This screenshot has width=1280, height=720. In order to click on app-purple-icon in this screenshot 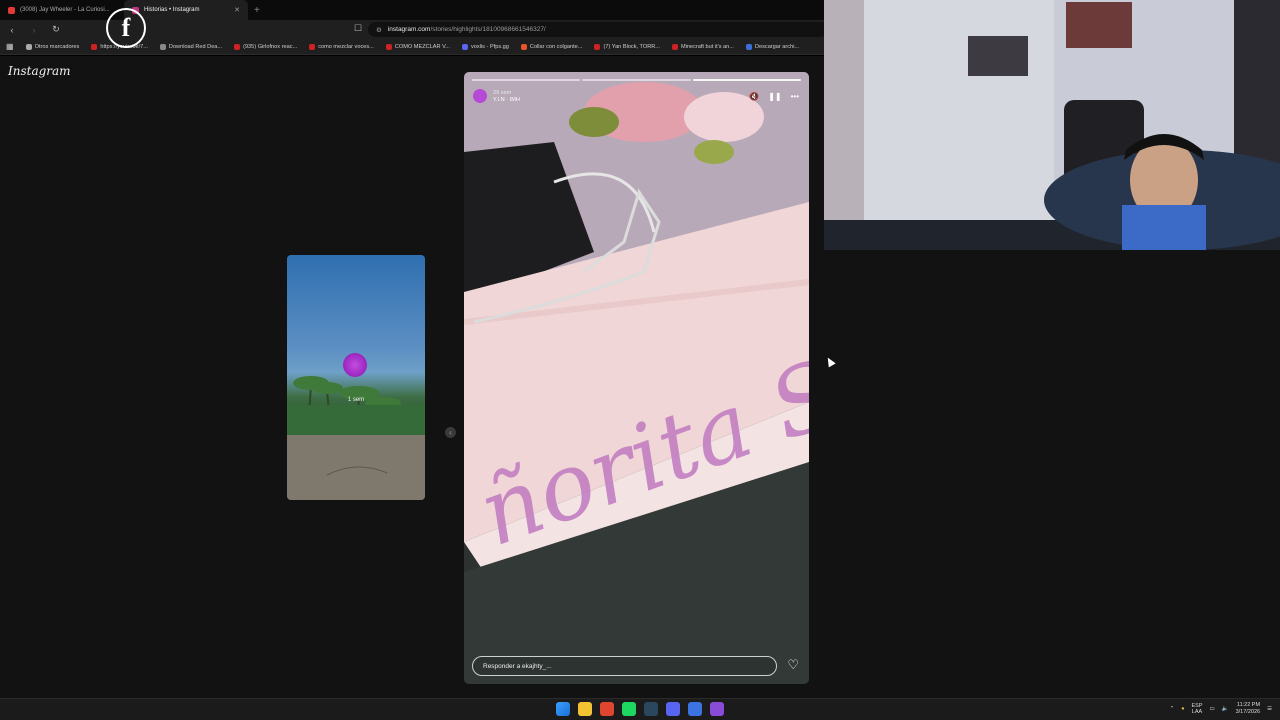, I will do `click(717, 709)`.